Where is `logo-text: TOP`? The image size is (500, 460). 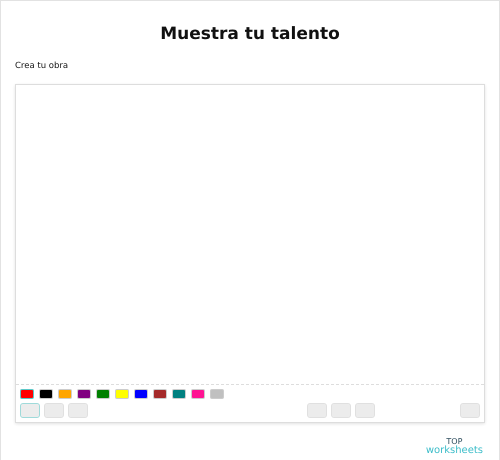
logo-text: TOP is located at coordinates (454, 441).